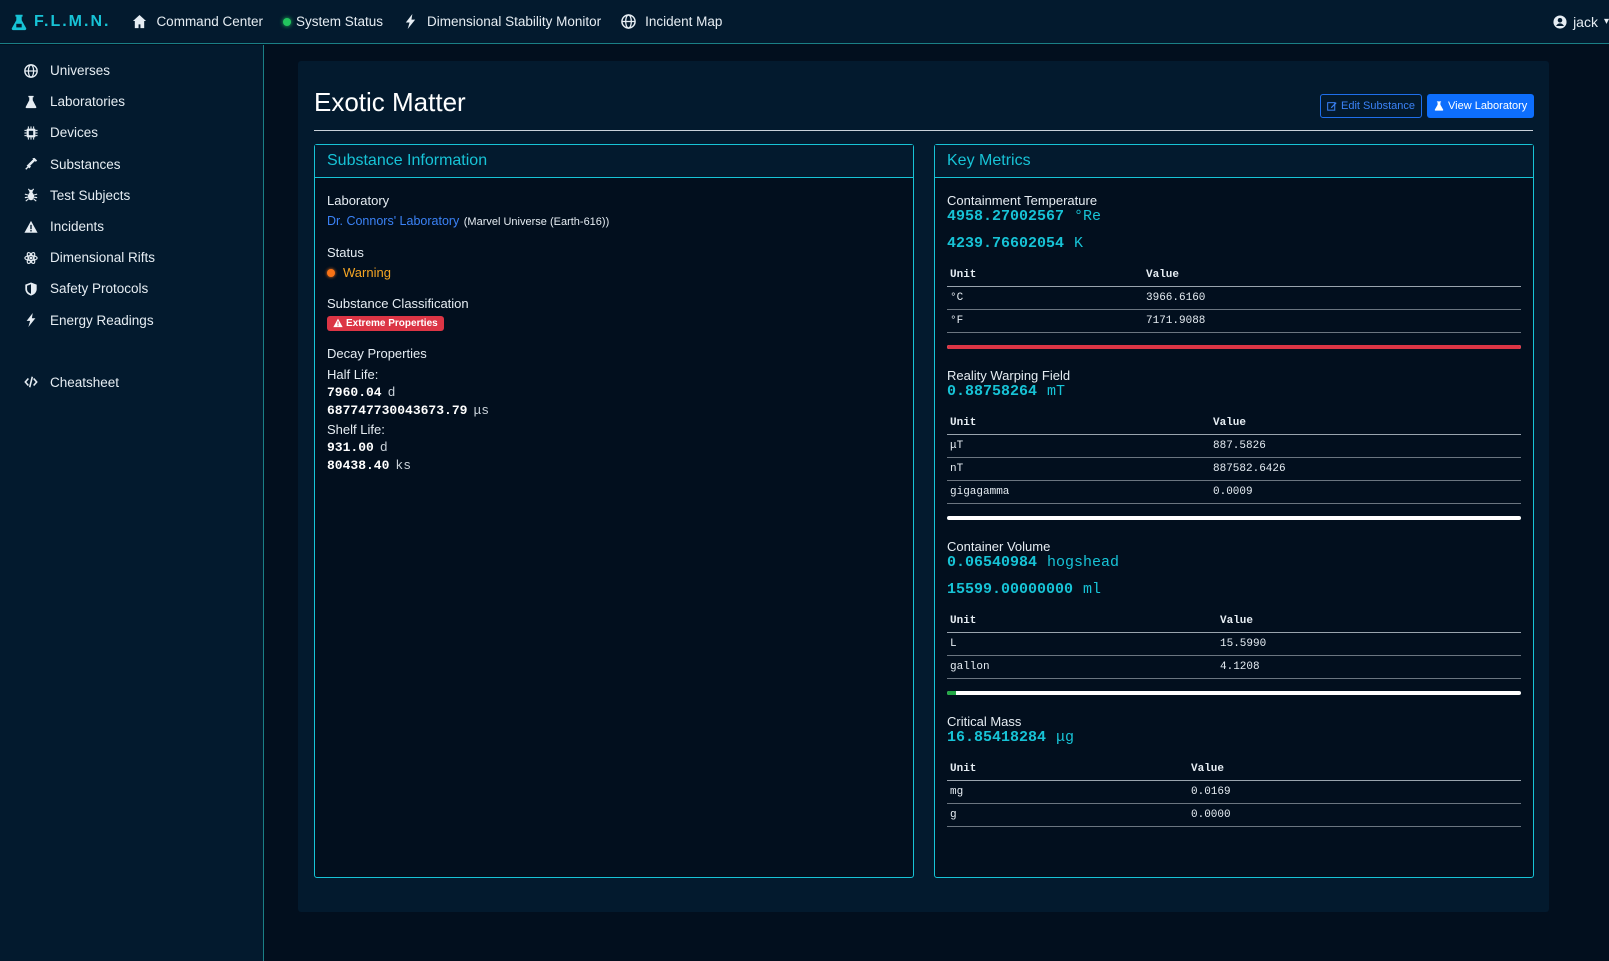  Describe the element at coordinates (131, 101) in the screenshot. I see `sidebar-item-laboratories: Laboratories` at that location.